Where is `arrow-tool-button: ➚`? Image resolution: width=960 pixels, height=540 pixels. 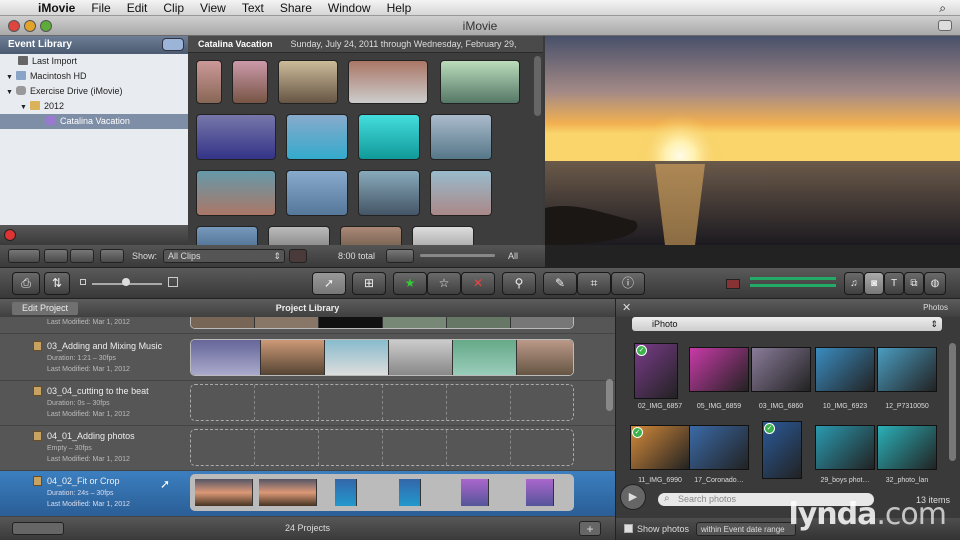
arrow-tool-button: ➚ is located at coordinates (329, 283).